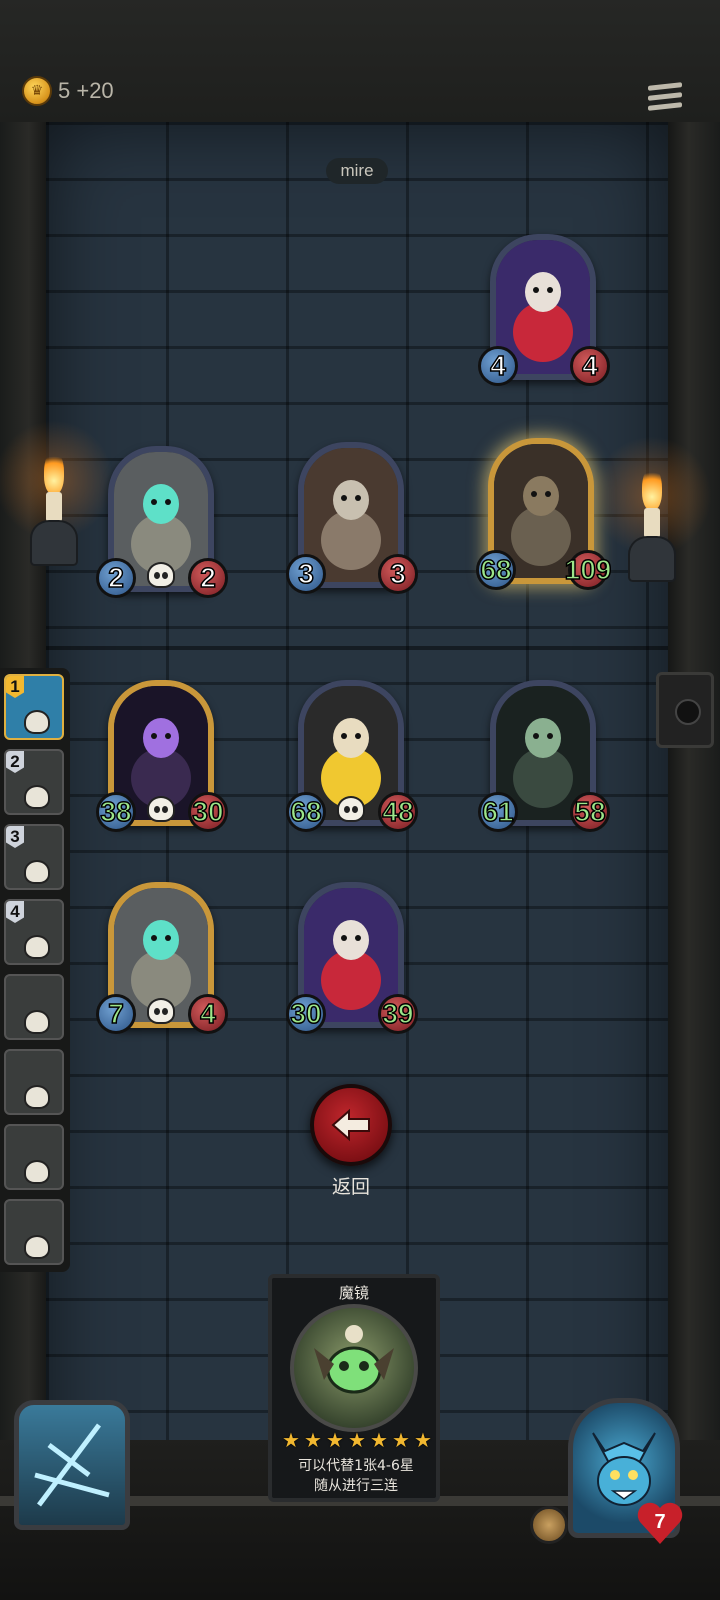 The image size is (720, 1600). Describe the element at coordinates (544, 756) in the screenshot. I see `player-minion-card: 61 58` at that location.